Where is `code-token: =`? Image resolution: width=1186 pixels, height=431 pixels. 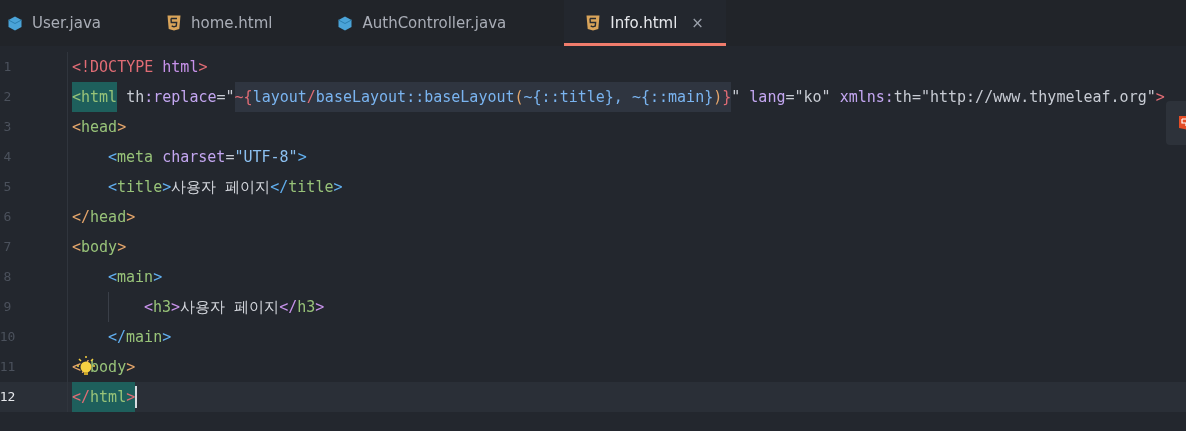
code-token: = is located at coordinates (230, 157).